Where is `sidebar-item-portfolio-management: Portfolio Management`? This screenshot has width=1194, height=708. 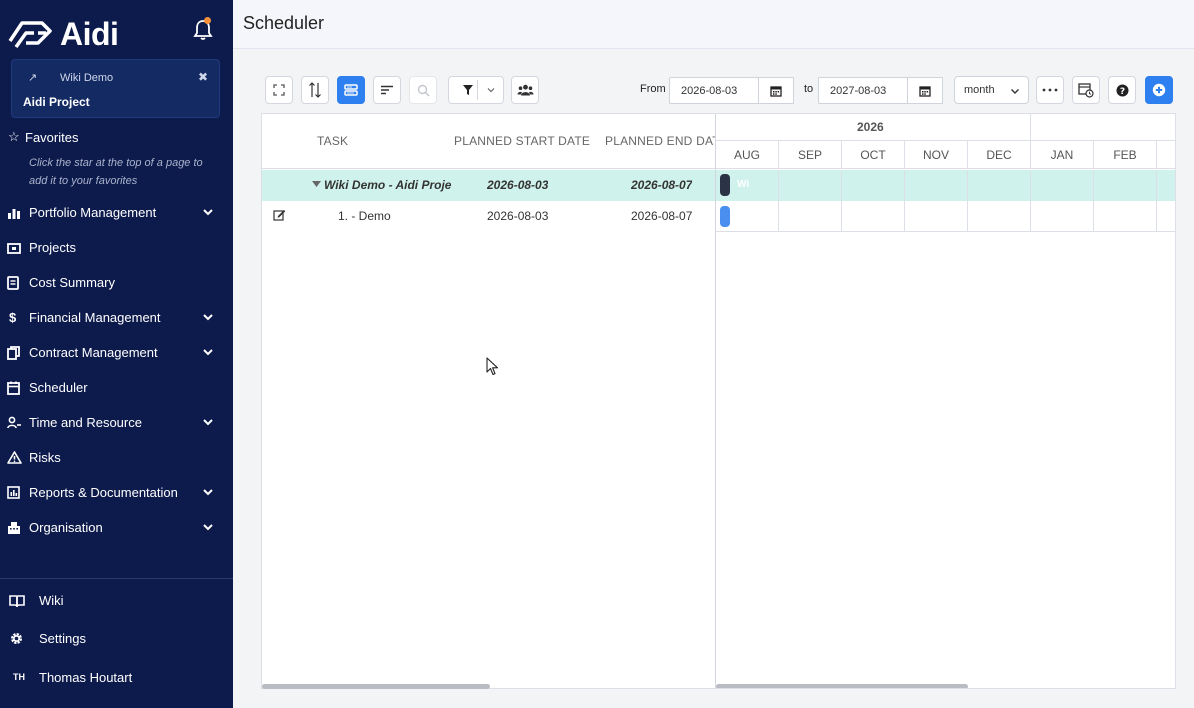
sidebar-item-portfolio-management: Portfolio Management is located at coordinates (116, 212).